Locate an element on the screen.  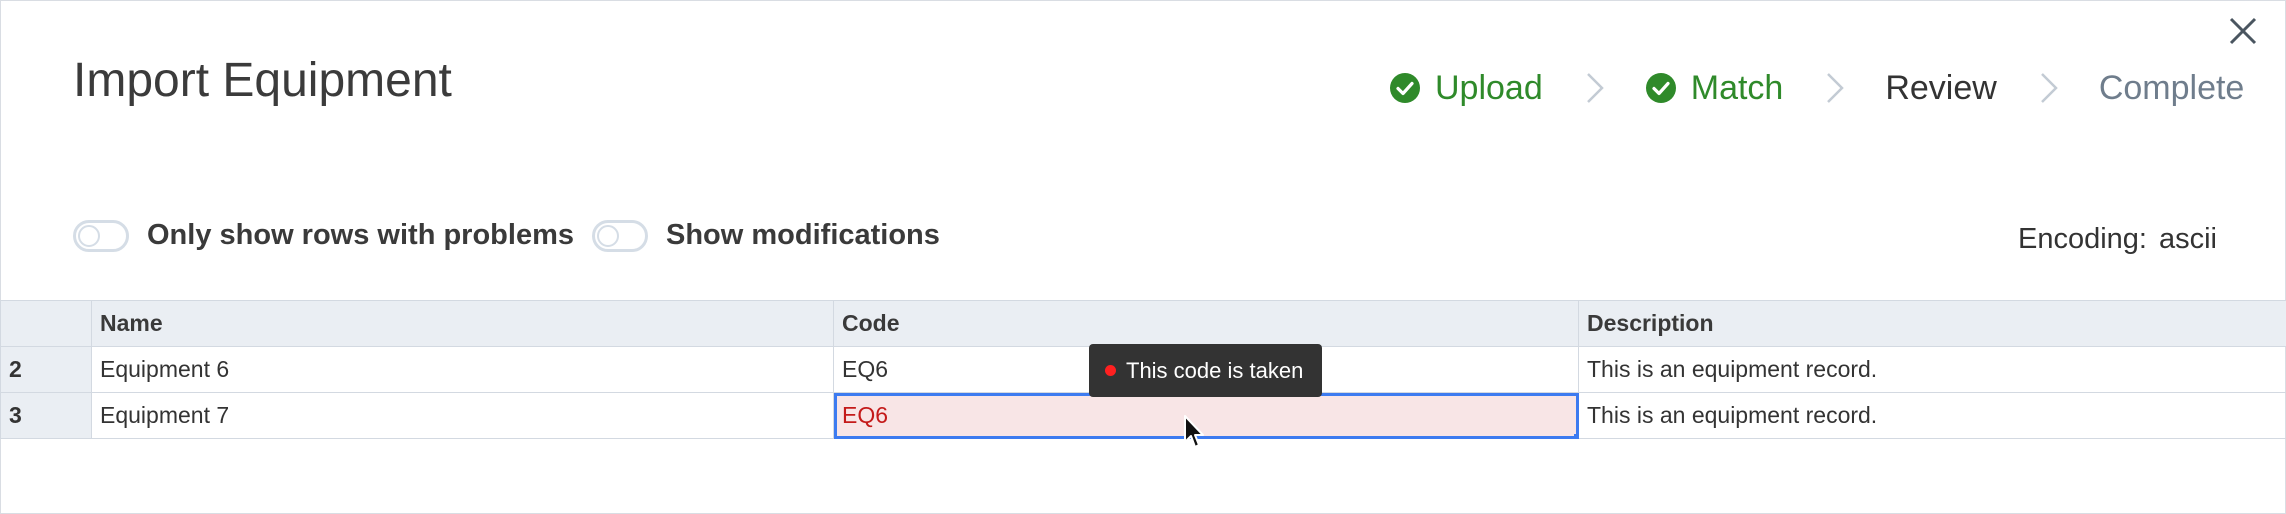
error-tooltip: This code is taken is located at coordinates (1205, 370).